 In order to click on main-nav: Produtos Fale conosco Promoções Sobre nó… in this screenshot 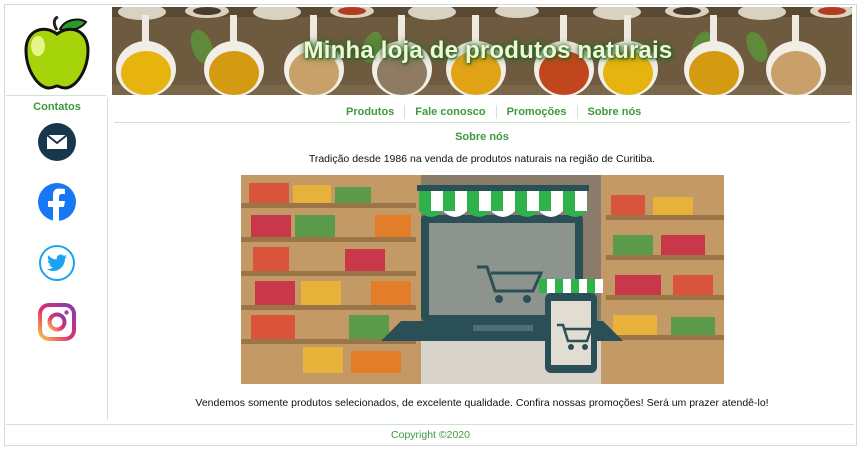, I will do `click(493, 112)`.